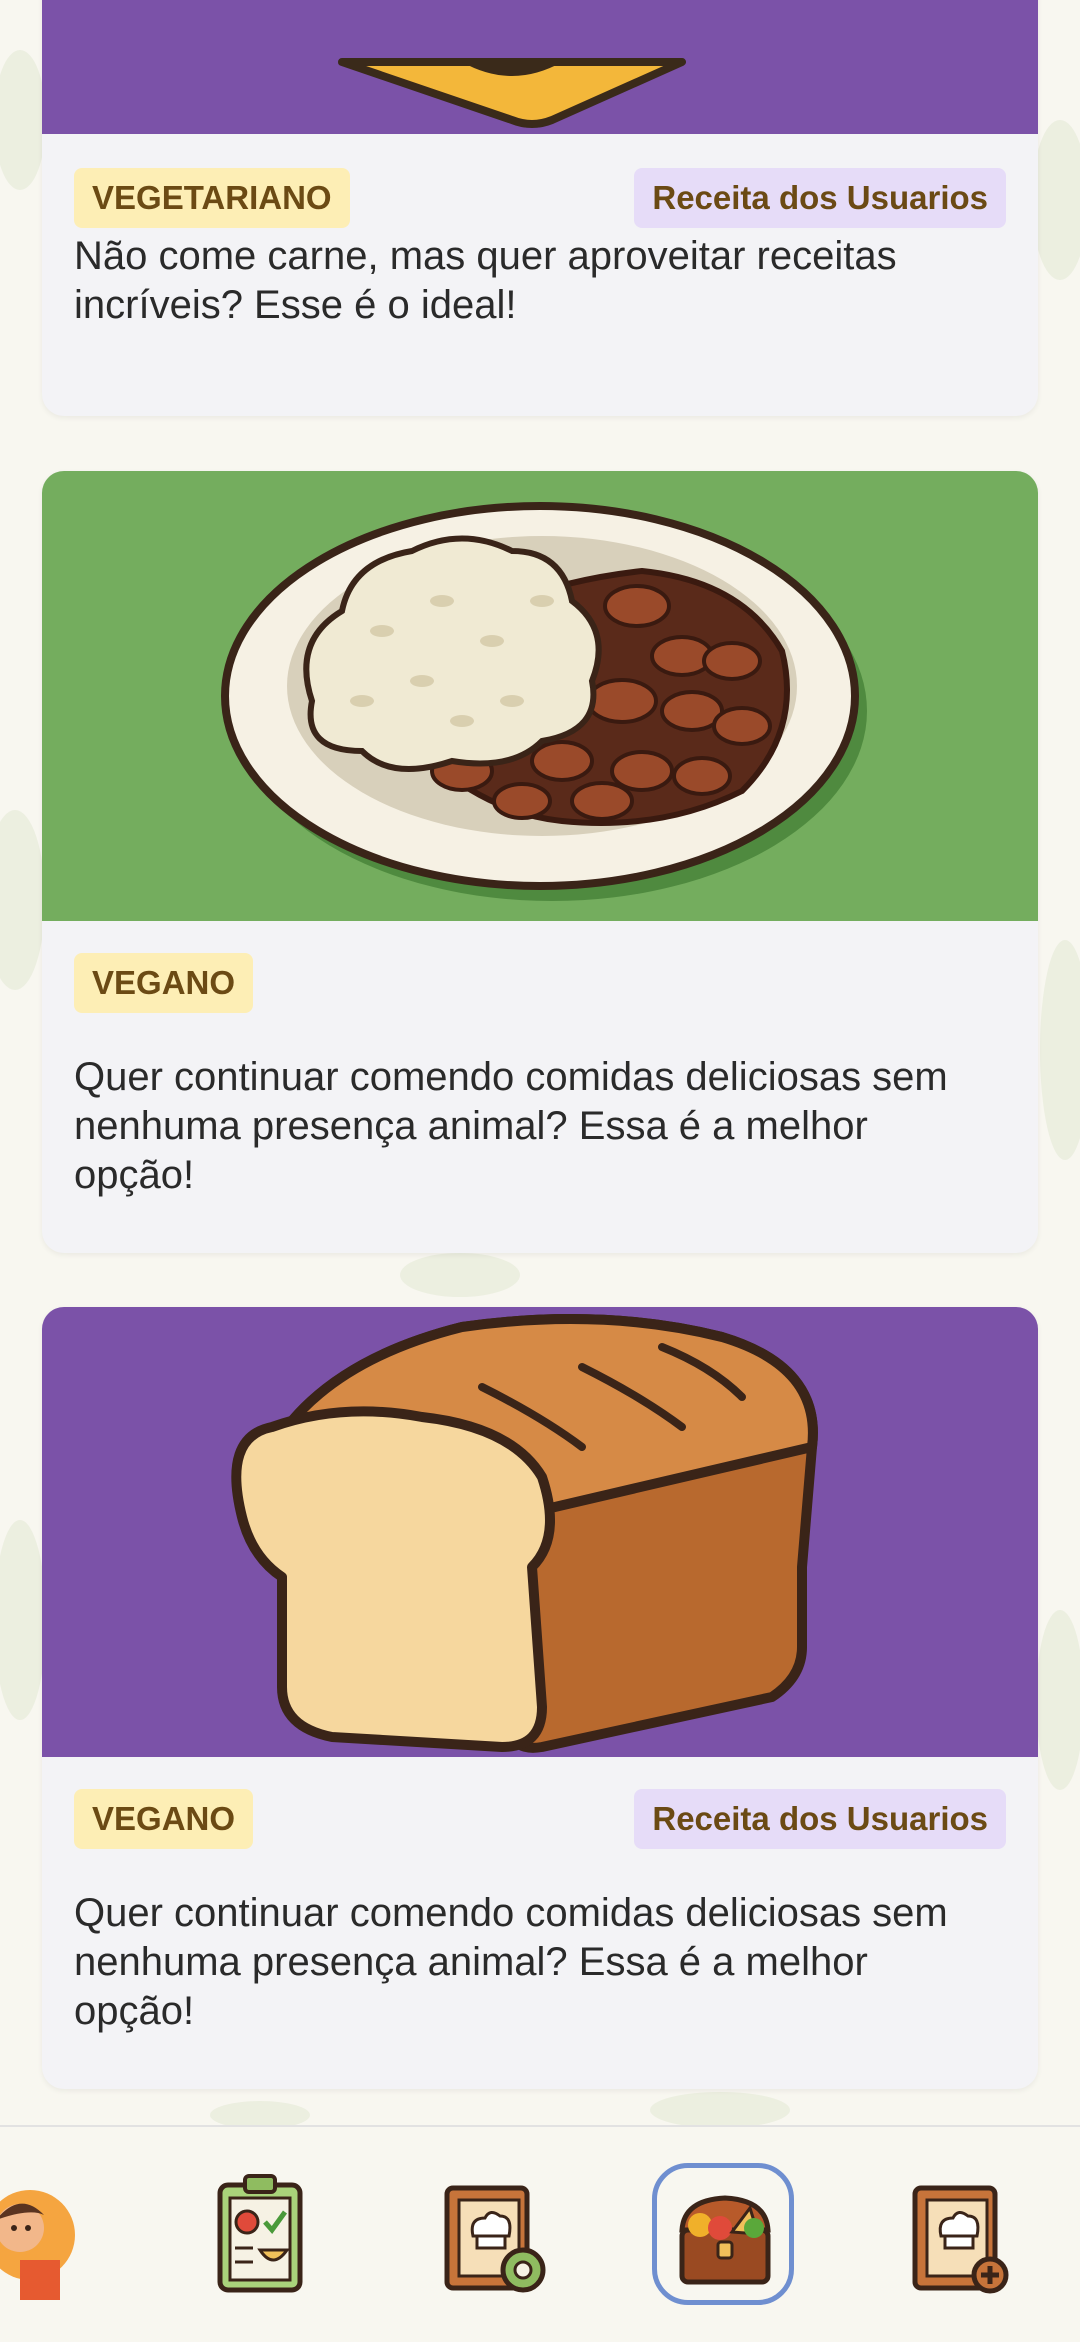 The width and height of the screenshot is (1080, 2342). Describe the element at coordinates (544, 701) in the screenshot. I see `rice-and-beans-illustration` at that location.